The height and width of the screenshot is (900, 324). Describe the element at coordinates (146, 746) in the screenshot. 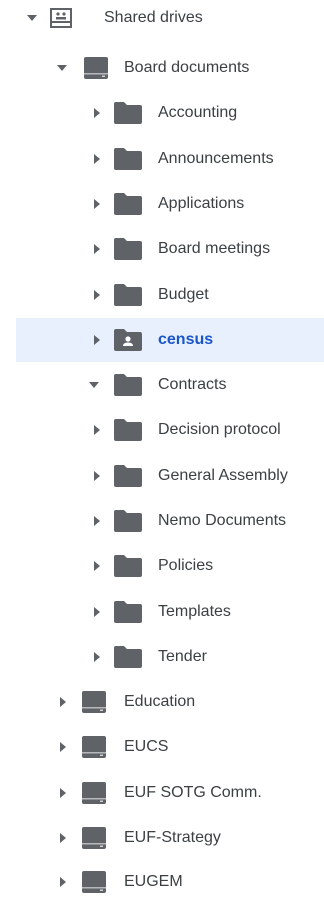

I see `tree-item-label: EUCS` at that location.